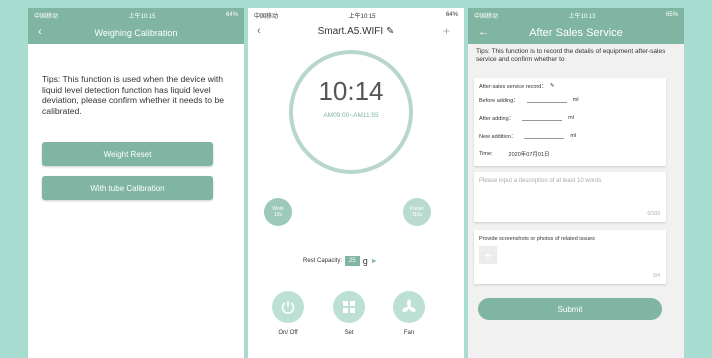 The width and height of the screenshot is (712, 358). I want to click on tube-calibration-button: With tube Calibration, so click(127, 188).